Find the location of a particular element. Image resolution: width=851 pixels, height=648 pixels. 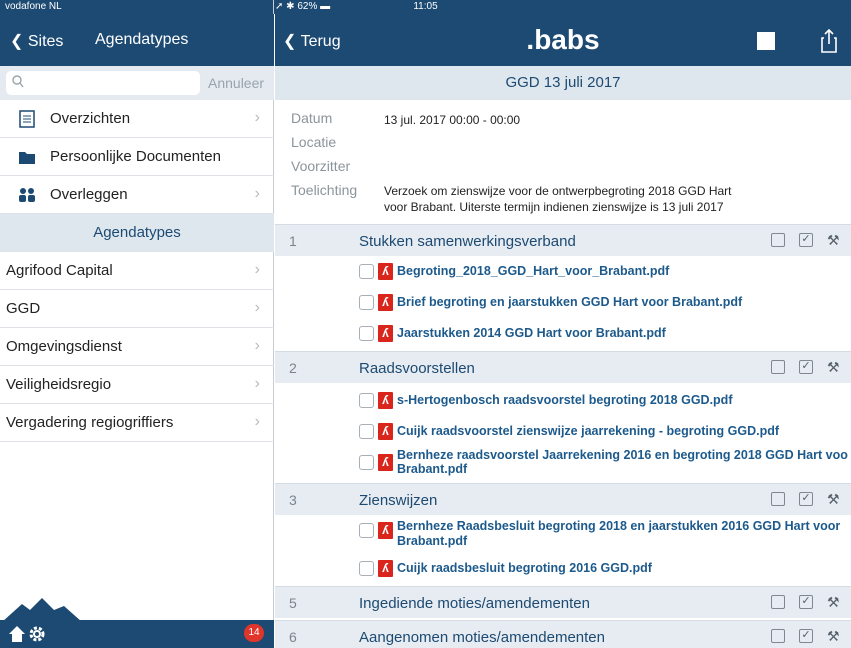

left-navigation-bar: ❮ Sites Agendatypes is located at coordinates (137, 40).